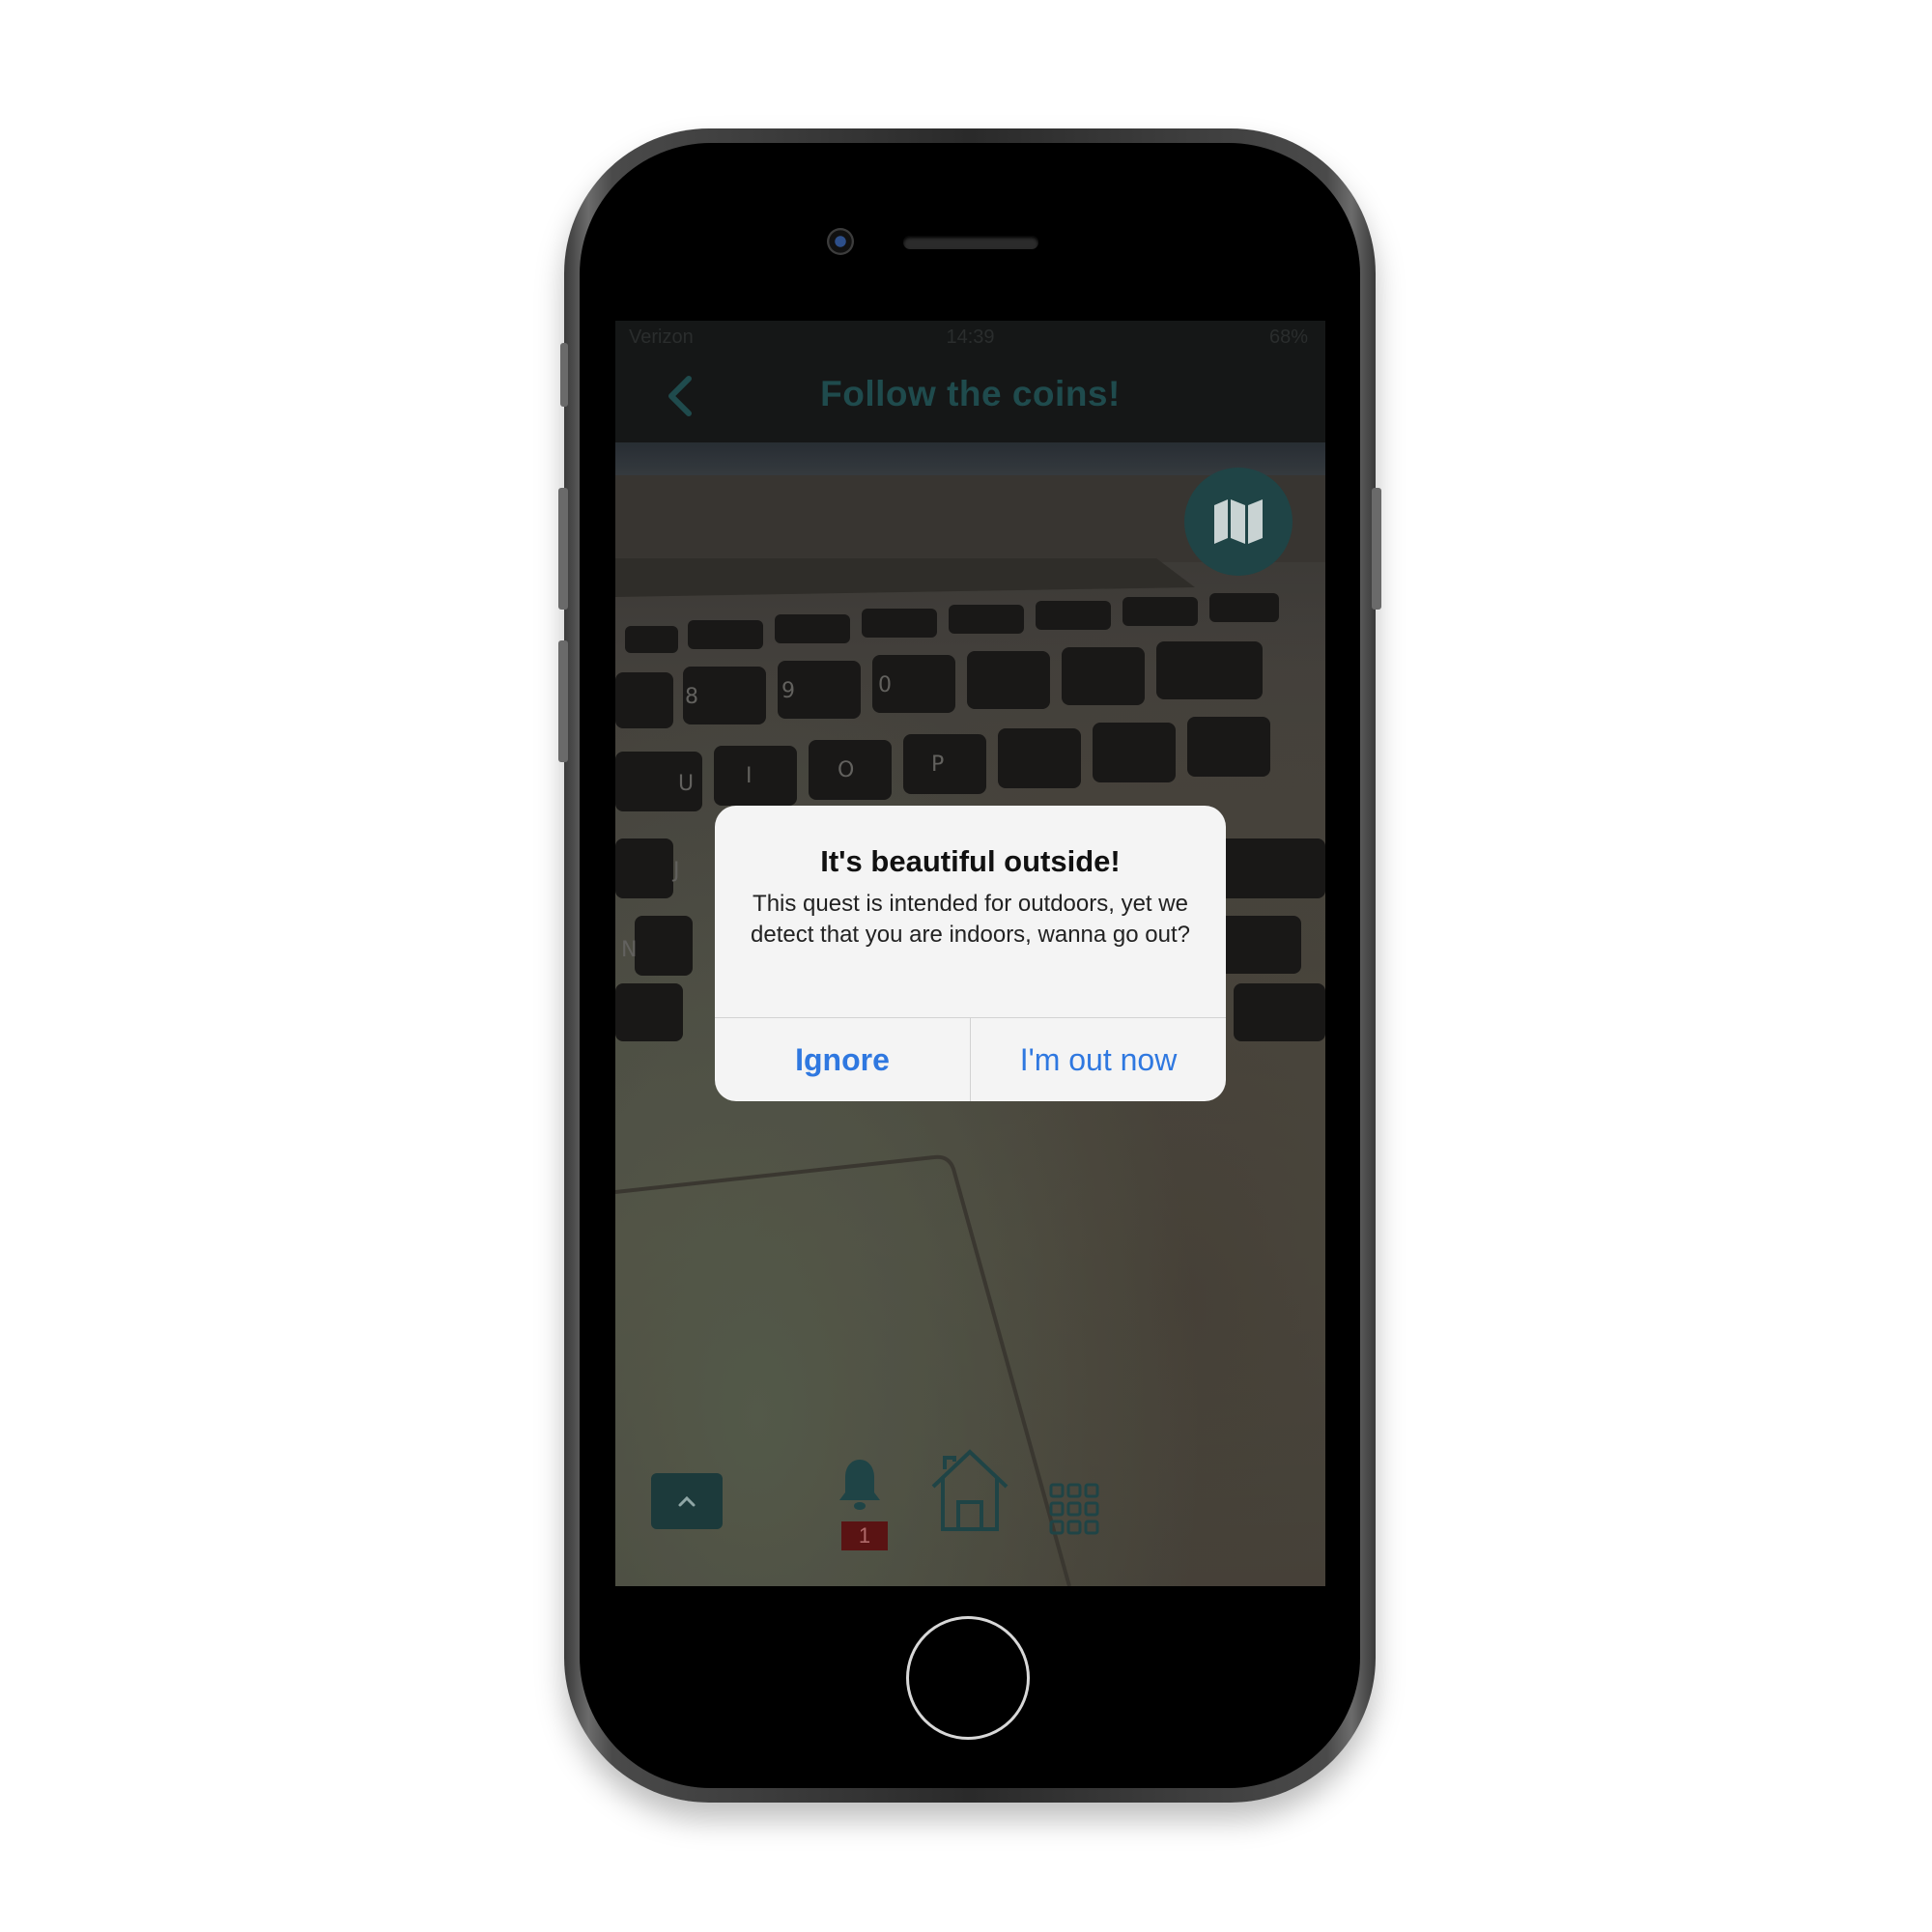 The width and height of the screenshot is (1932, 1932). What do you see at coordinates (563, 549) in the screenshot?
I see `volume-up-button` at bounding box center [563, 549].